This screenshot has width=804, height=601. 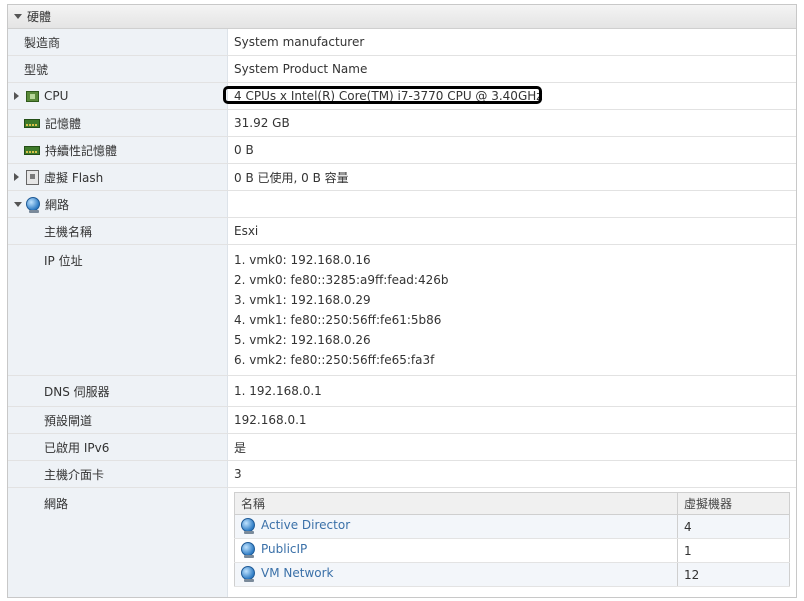 What do you see at coordinates (118, 123) in the screenshot?
I see `memory-label-cell: 記憶體` at bounding box center [118, 123].